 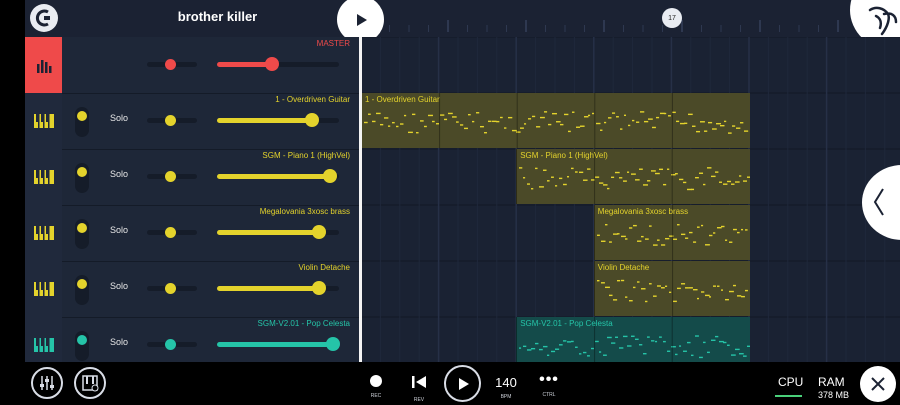 I want to click on bar-marker: 17, so click(x=672, y=18).